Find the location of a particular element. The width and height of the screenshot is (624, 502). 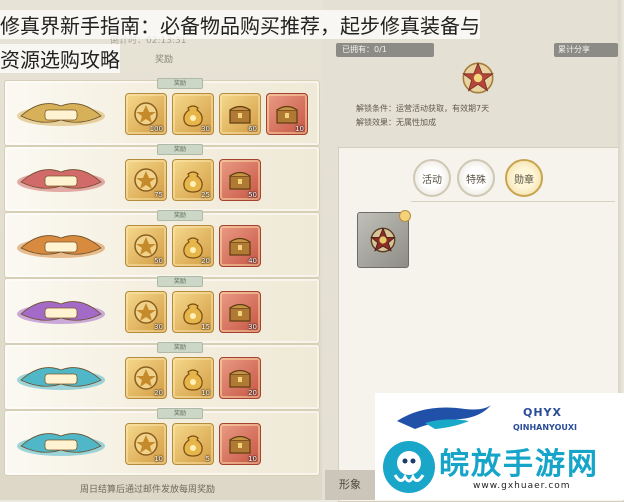

medal-icon is located at coordinates (383, 240).